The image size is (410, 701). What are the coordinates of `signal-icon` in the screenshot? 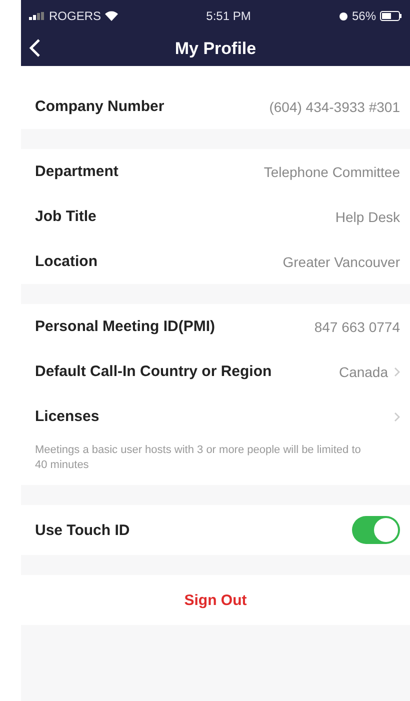 It's located at (37, 16).